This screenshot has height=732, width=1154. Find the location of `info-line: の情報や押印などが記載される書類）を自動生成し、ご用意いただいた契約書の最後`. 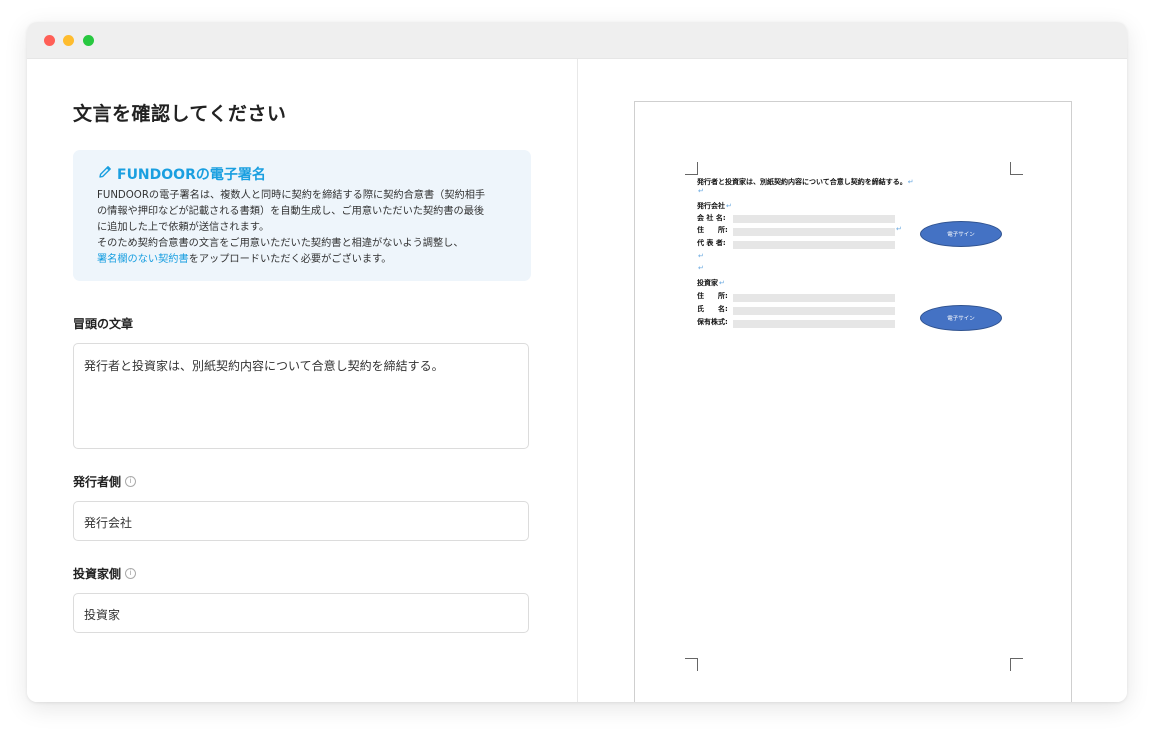

info-line: の情報や押印などが記載される書類）を自動生成し、ご用意いただいた契約書の最後 is located at coordinates (291, 211).